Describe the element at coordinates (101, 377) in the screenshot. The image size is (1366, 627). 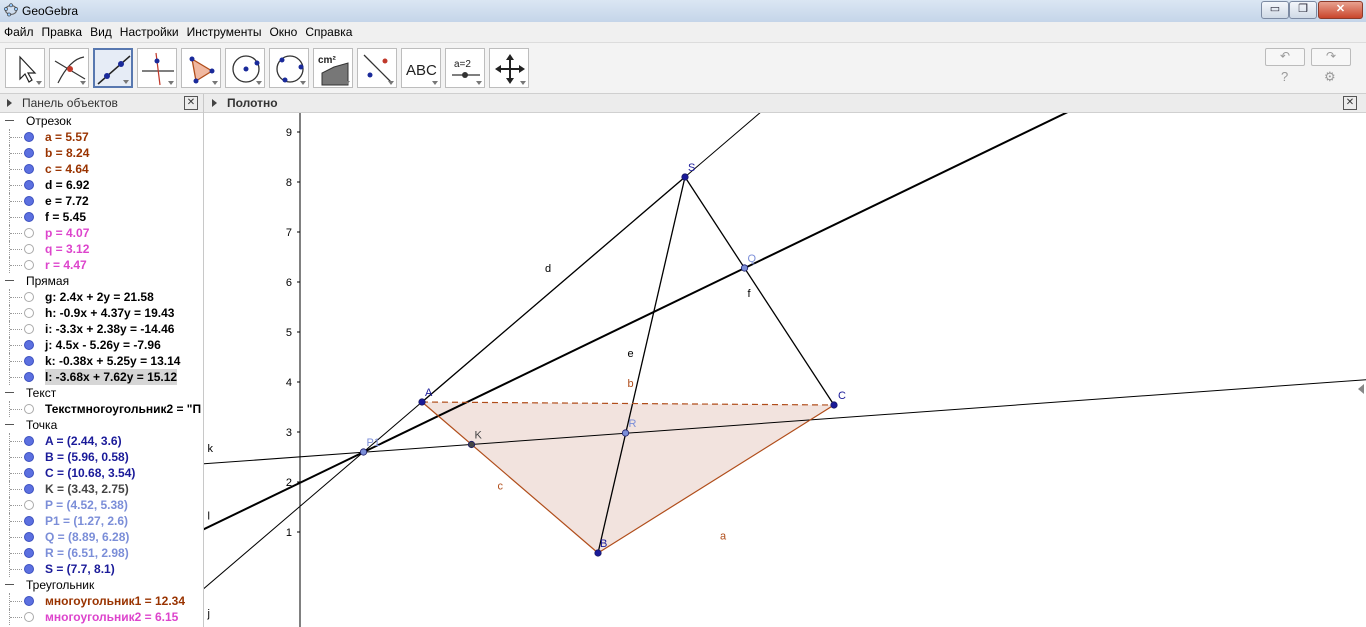
I see `object-row: l: -3.68x + 7.62y = 15.12` at that location.